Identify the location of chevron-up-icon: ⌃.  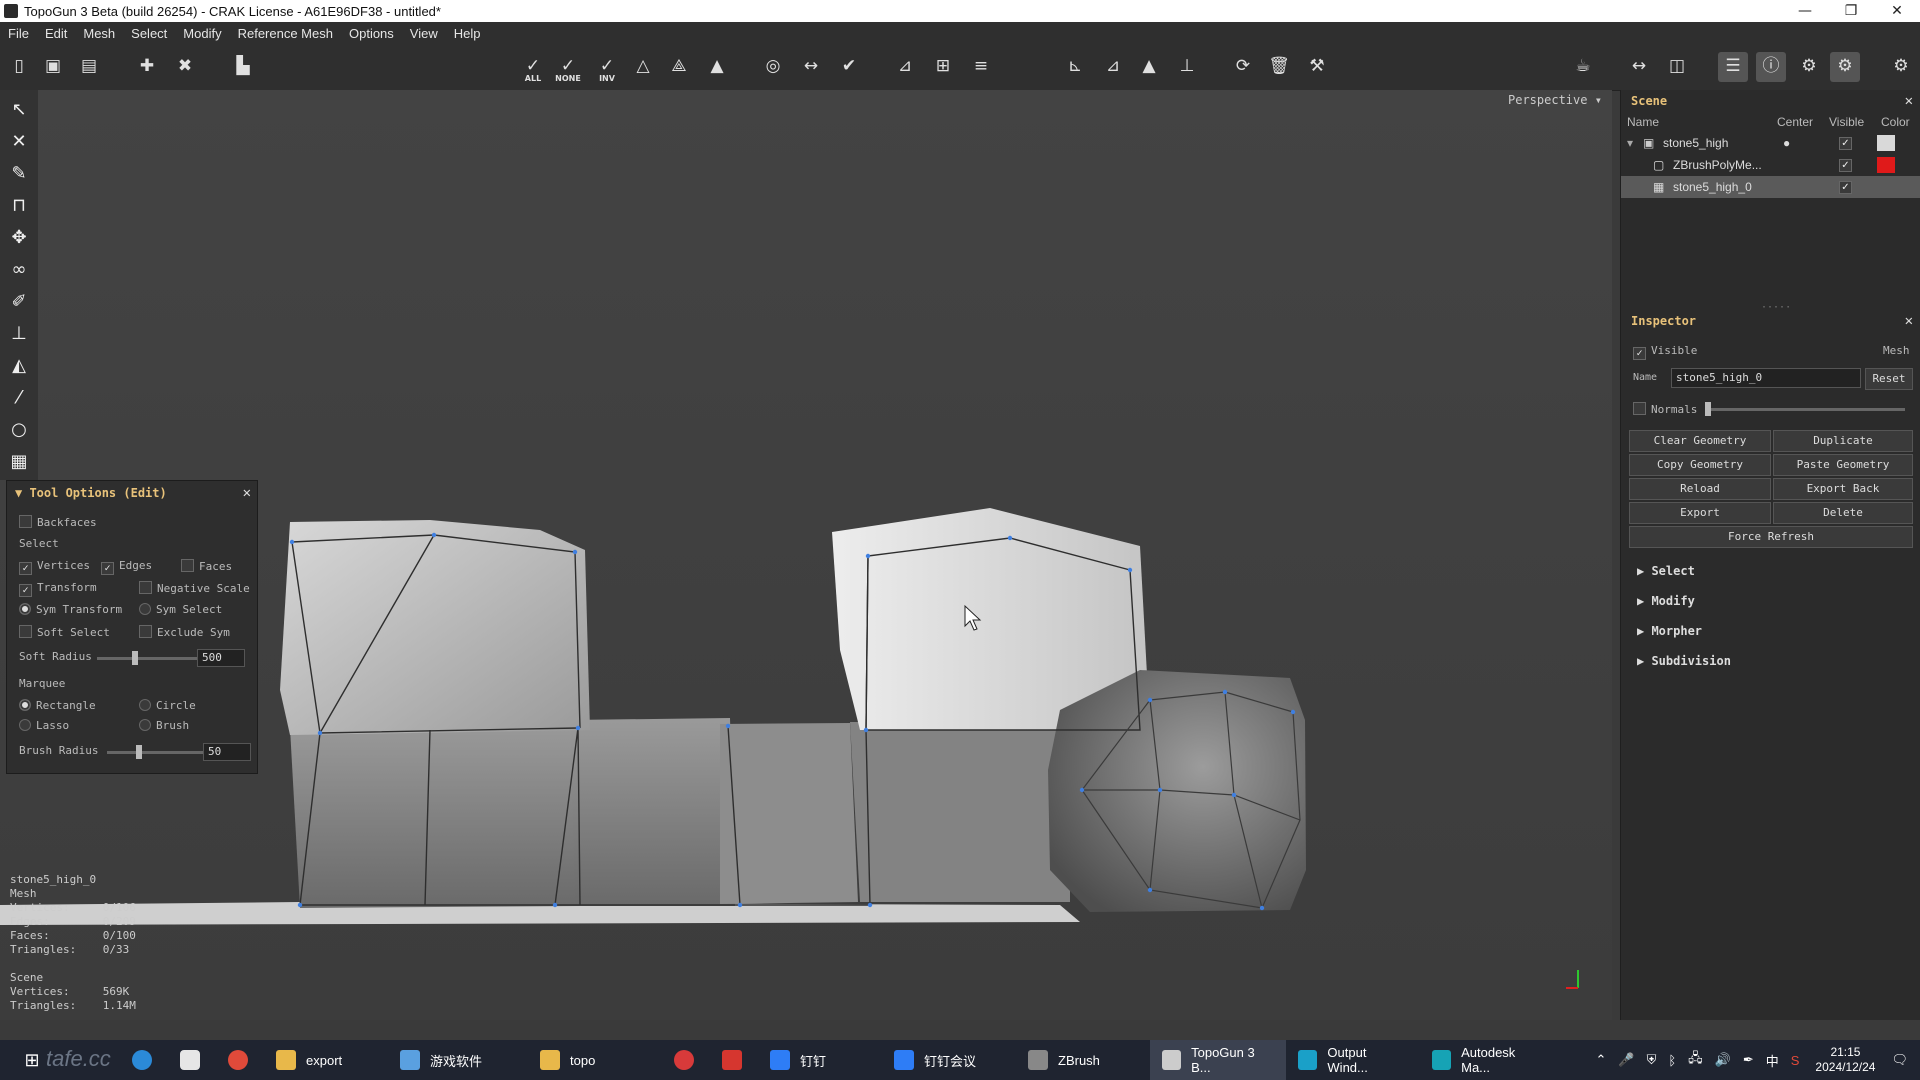
(1600, 1060).